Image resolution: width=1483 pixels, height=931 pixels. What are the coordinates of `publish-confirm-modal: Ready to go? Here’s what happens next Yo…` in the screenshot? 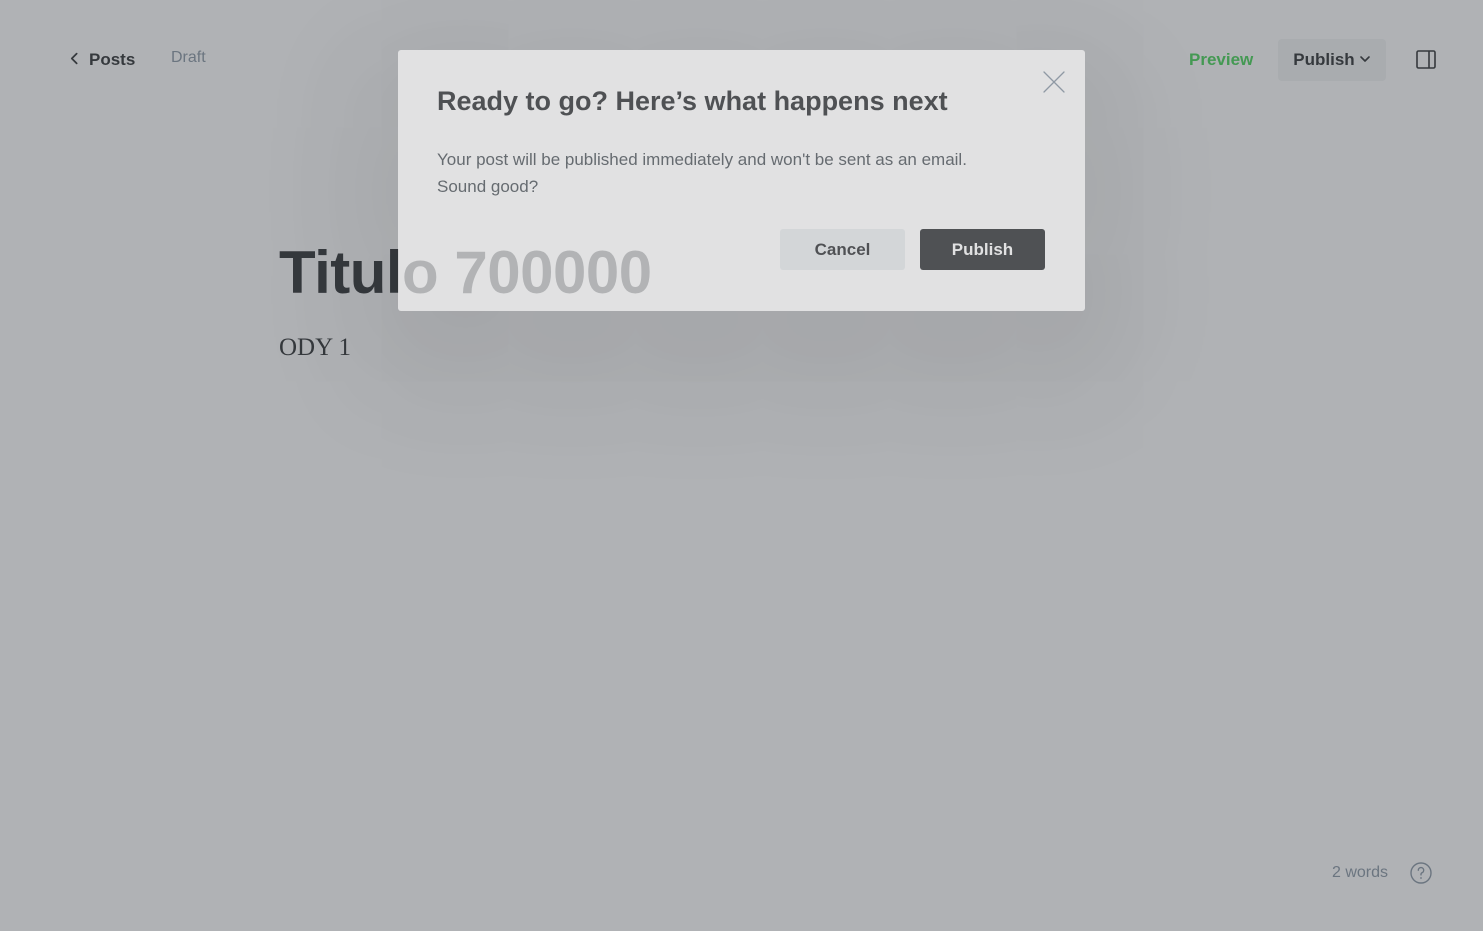 It's located at (741, 180).